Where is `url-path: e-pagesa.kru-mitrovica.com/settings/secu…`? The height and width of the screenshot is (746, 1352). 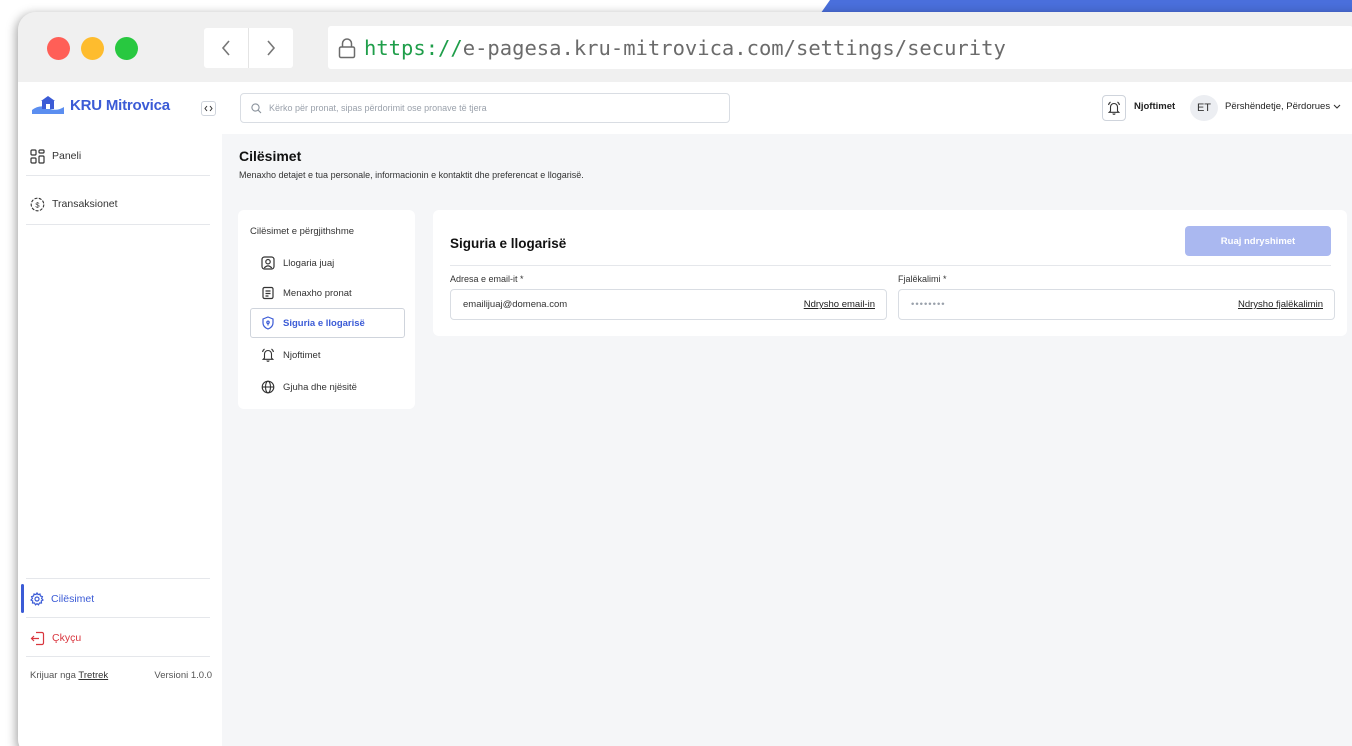 url-path: e-pagesa.kru-mitrovica.com/settings/secu… is located at coordinates (734, 47).